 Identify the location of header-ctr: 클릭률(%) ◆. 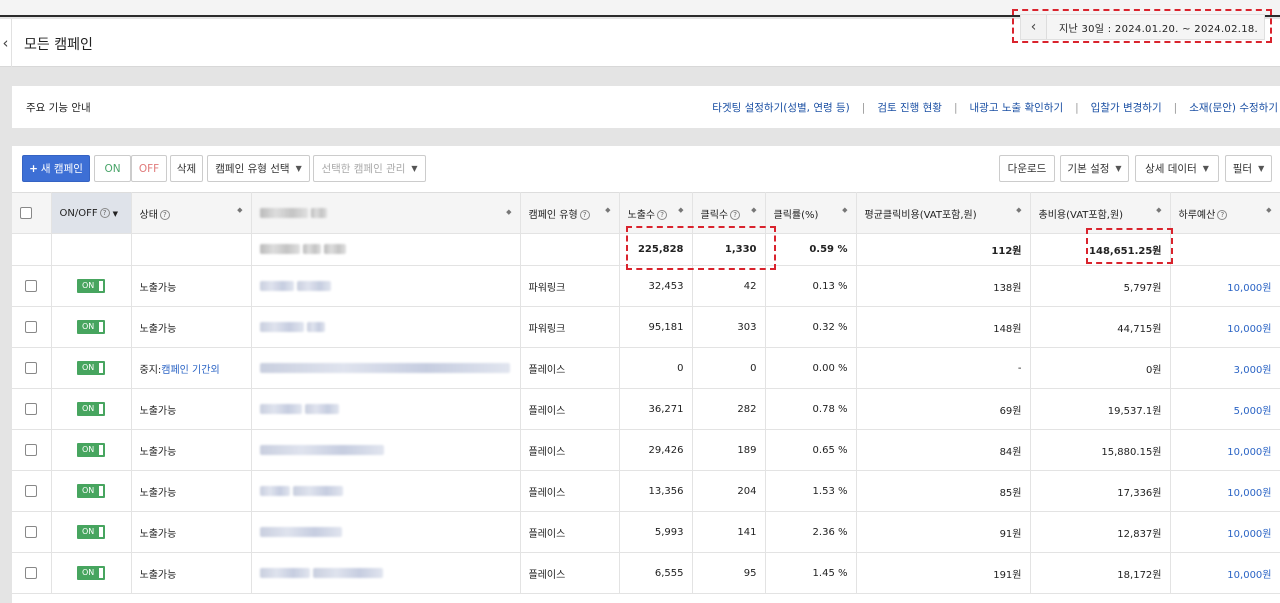
(811, 213).